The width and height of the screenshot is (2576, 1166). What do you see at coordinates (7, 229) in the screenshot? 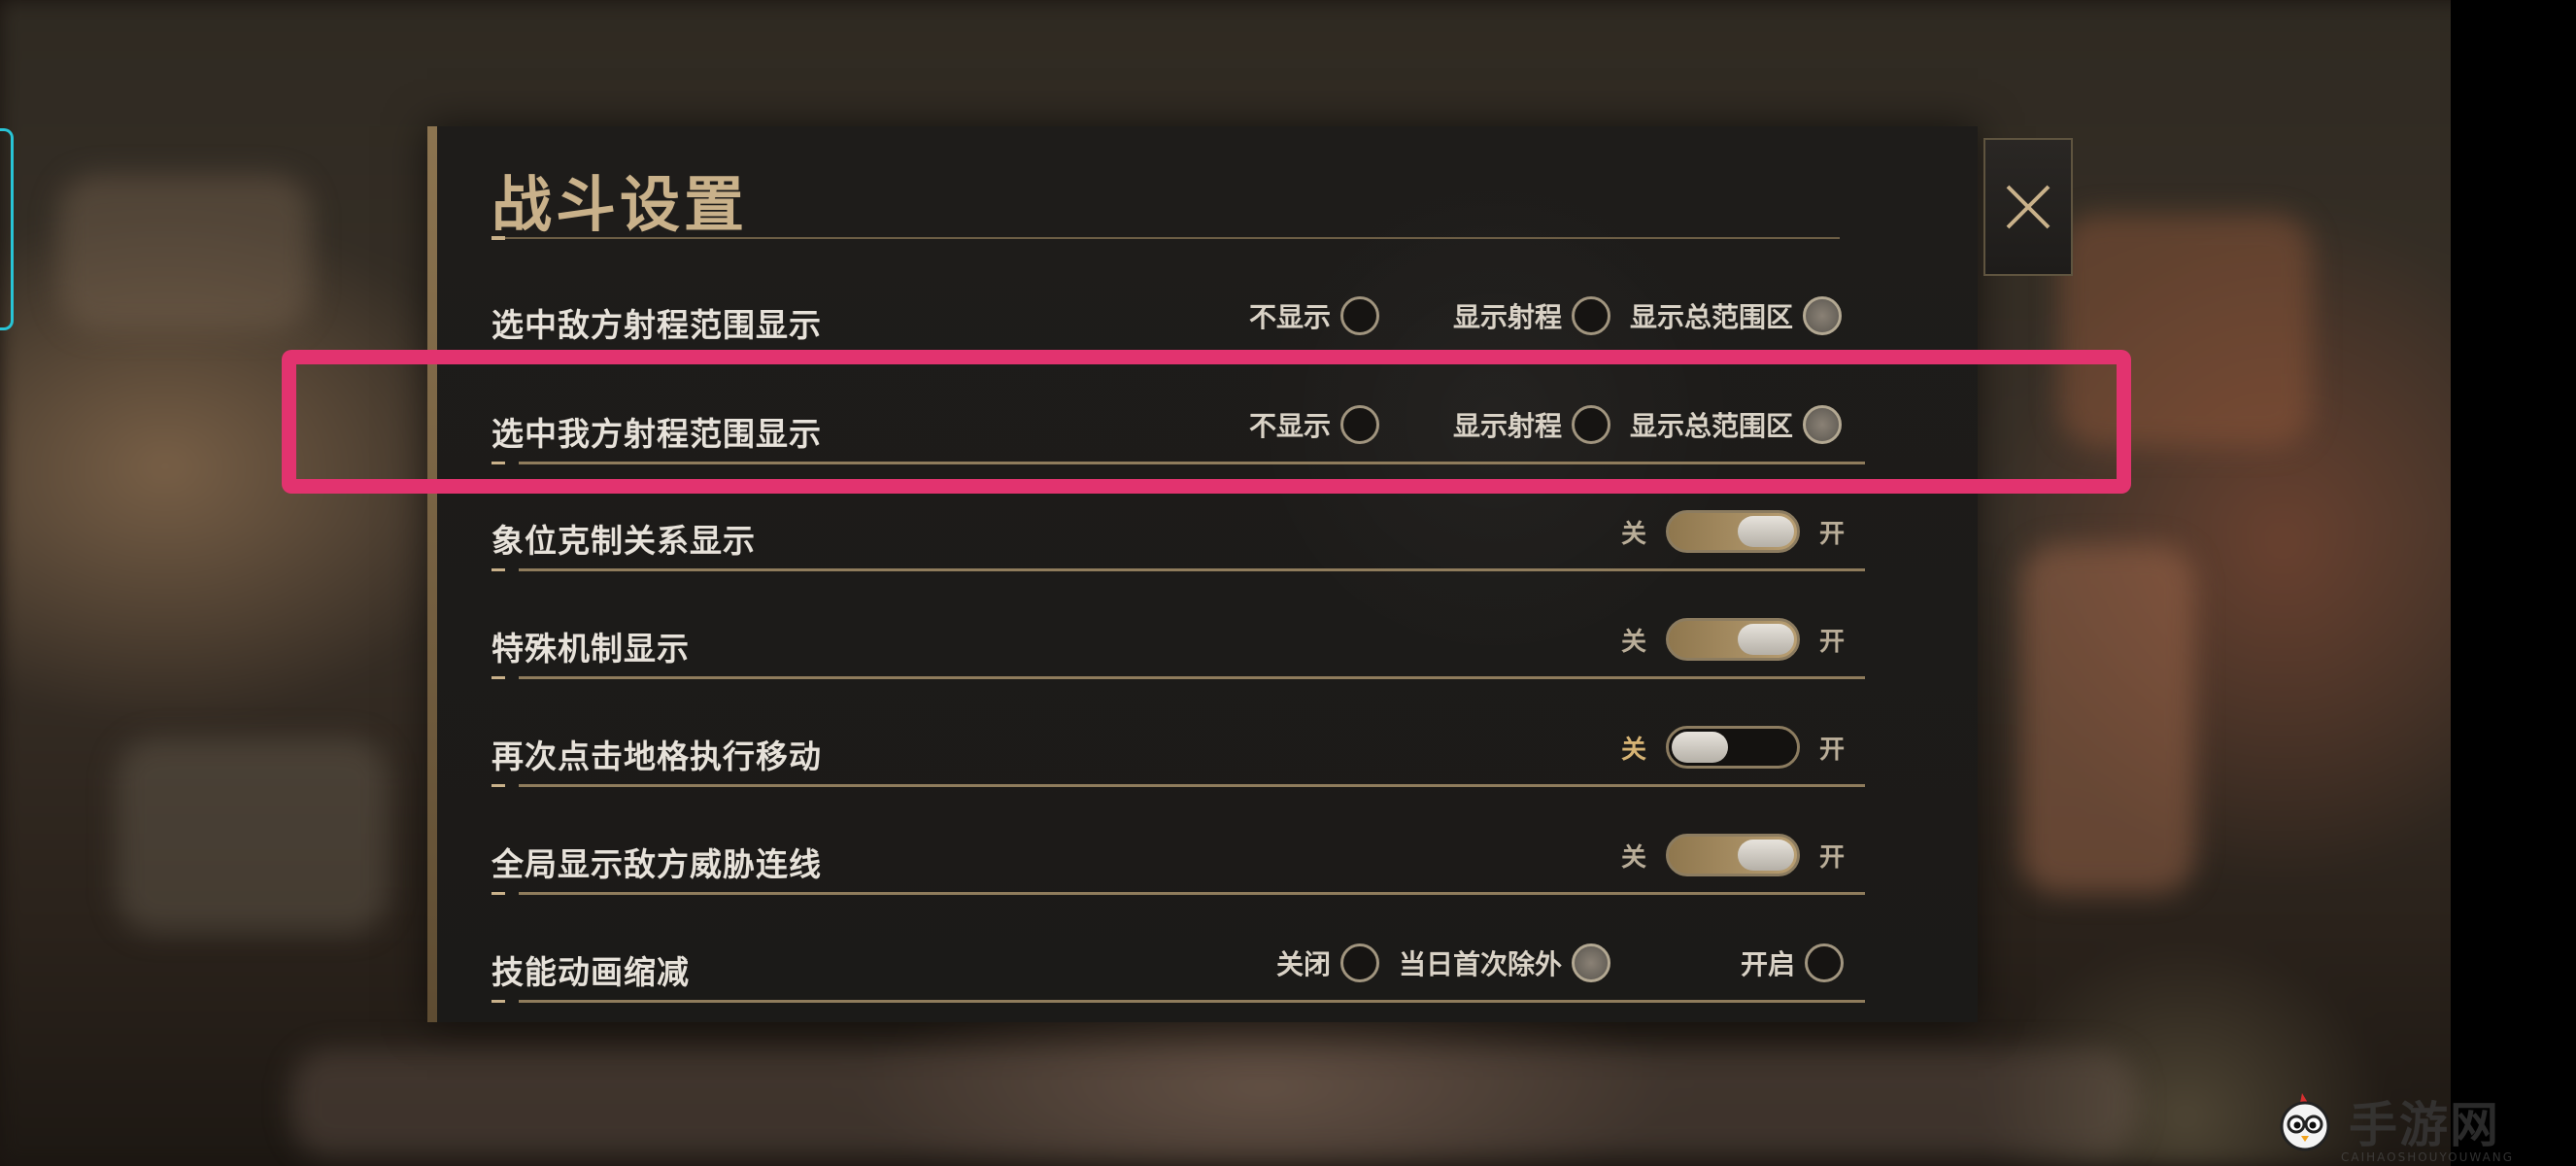
I see `left-edge-indicator` at bounding box center [7, 229].